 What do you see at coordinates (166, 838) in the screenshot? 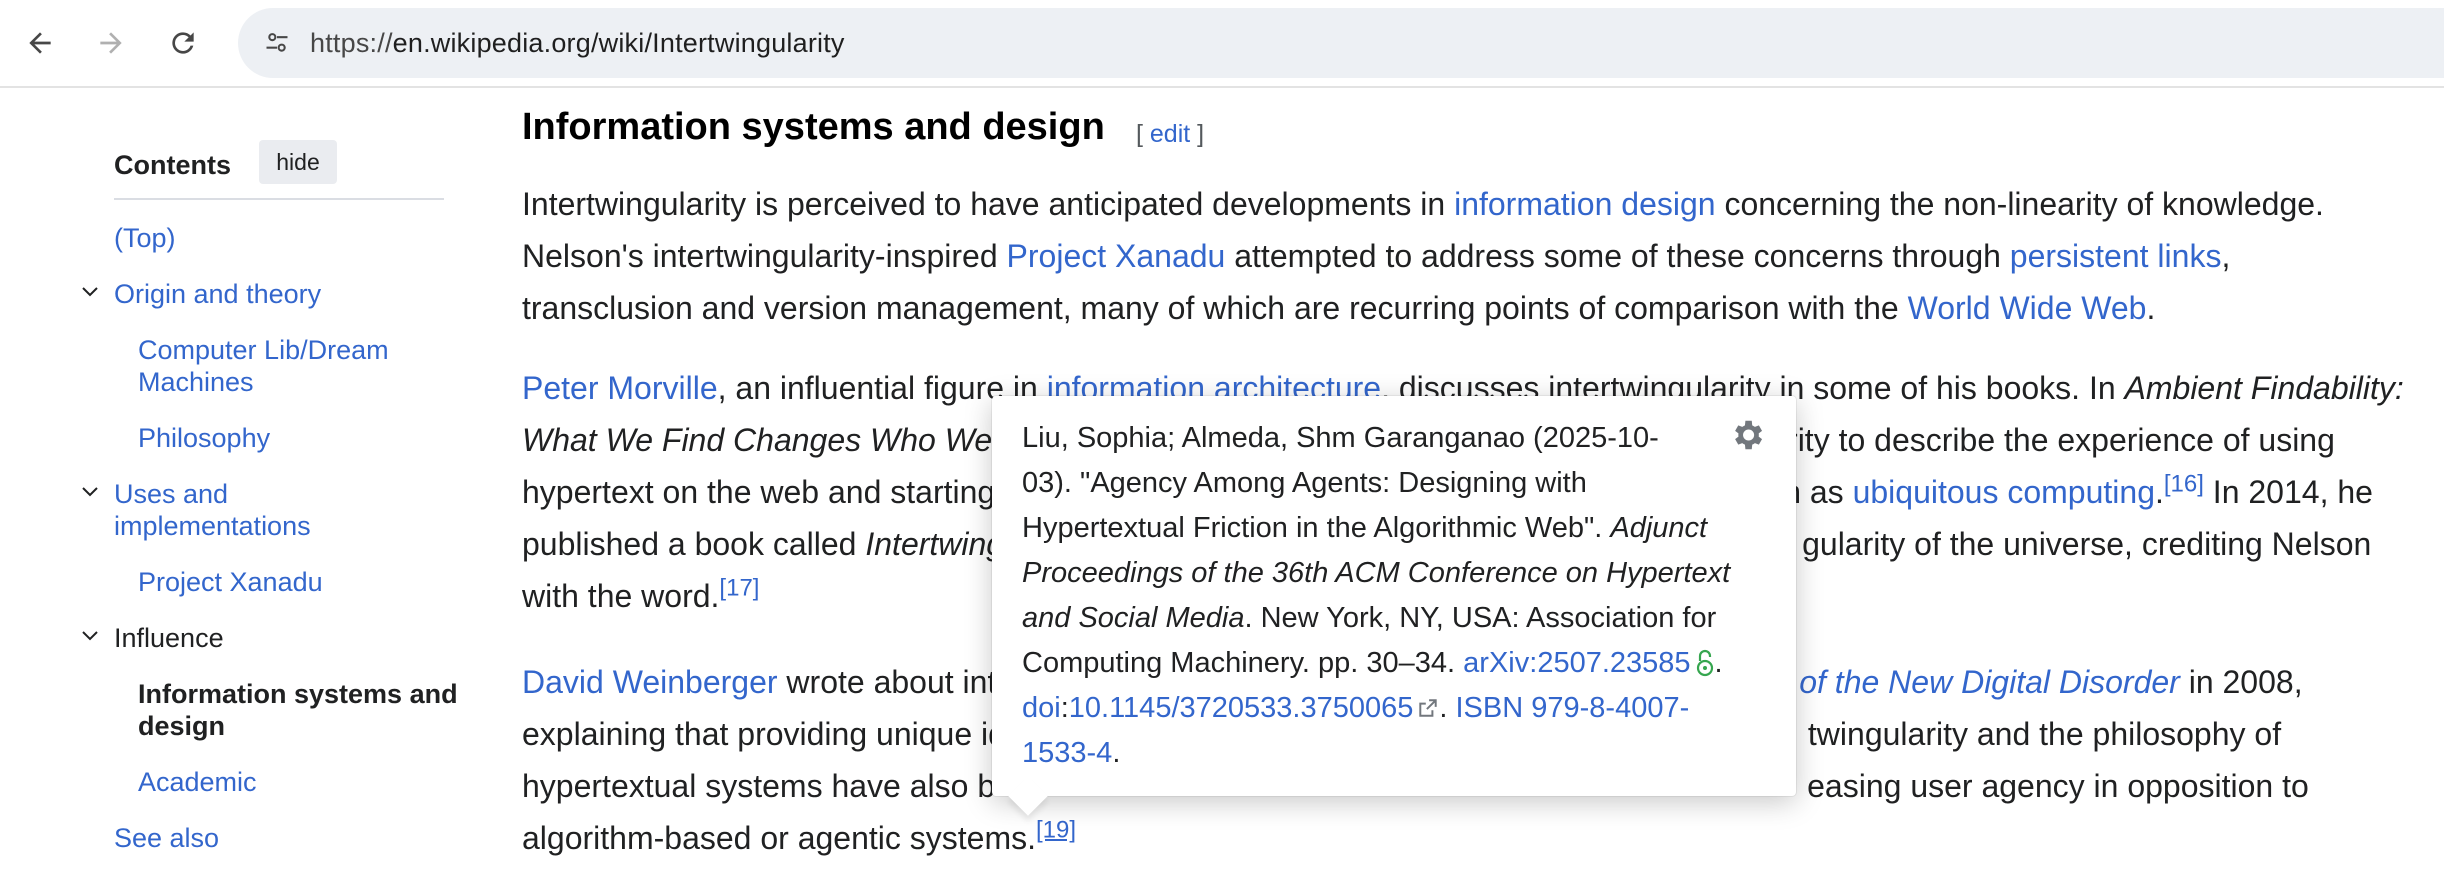
I see `toc-item-see-also: See also` at bounding box center [166, 838].